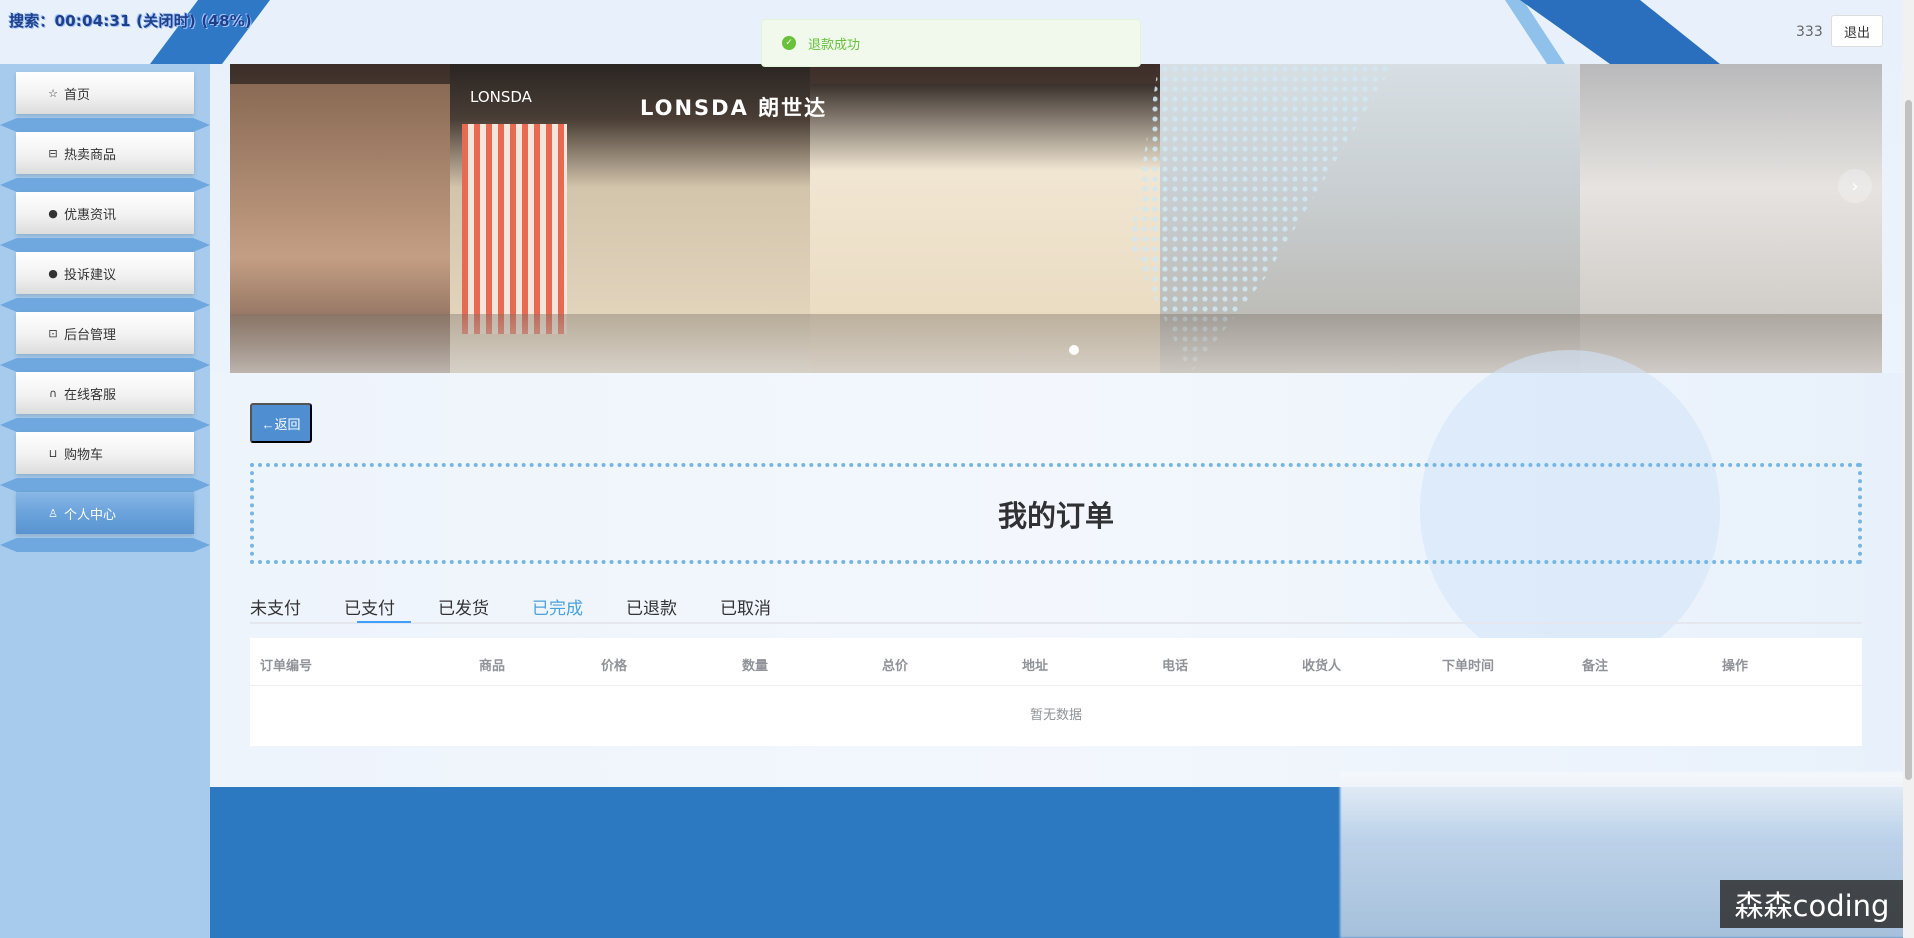 Image resolution: width=1914 pixels, height=938 pixels. What do you see at coordinates (745, 606) in the screenshot?
I see `tab-cancelled: 已取消` at bounding box center [745, 606].